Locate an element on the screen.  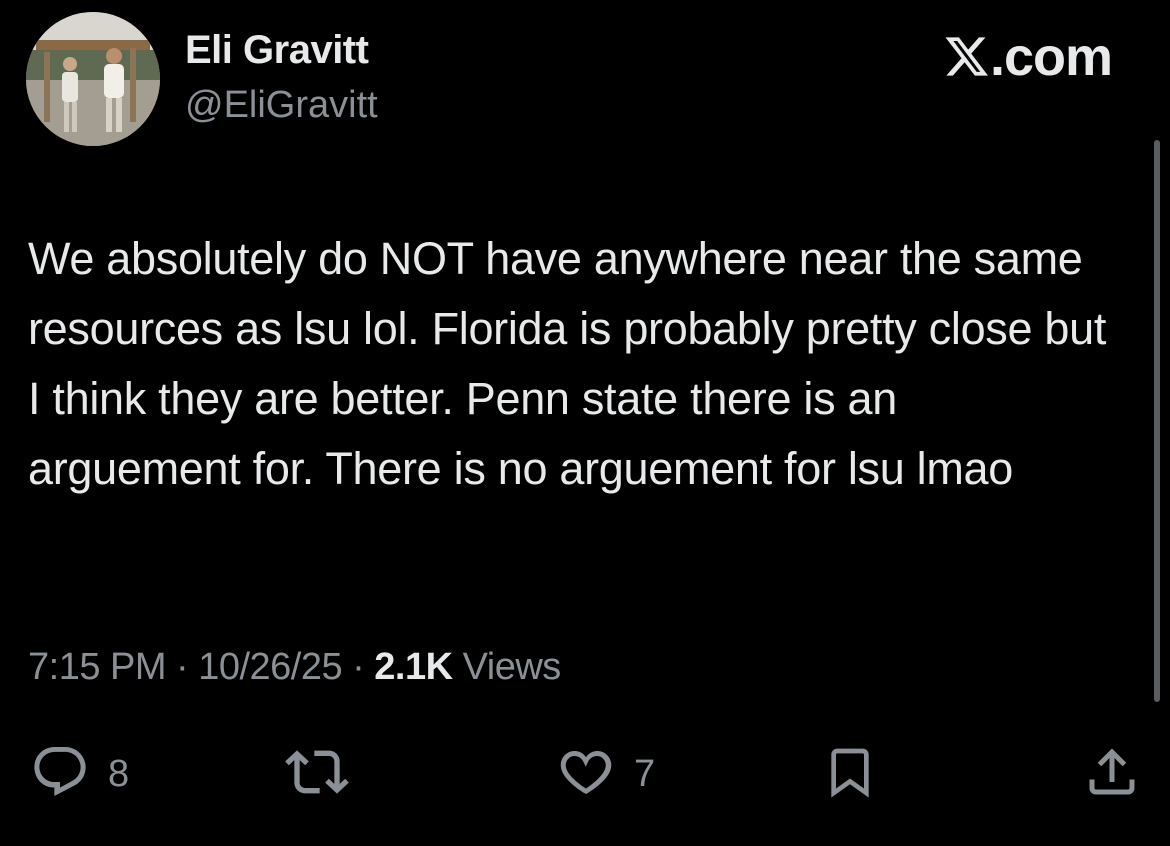
author-handle: @EliGravitt is located at coordinates (281, 105).